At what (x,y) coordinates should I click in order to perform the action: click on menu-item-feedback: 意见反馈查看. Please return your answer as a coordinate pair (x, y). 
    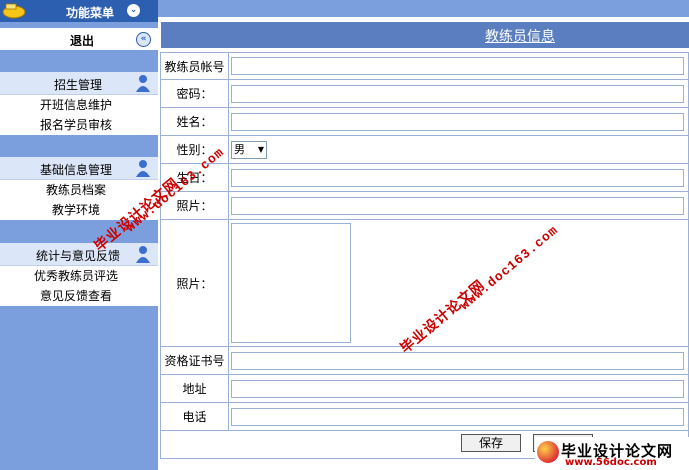
    Looking at the image, I should click on (79, 296).